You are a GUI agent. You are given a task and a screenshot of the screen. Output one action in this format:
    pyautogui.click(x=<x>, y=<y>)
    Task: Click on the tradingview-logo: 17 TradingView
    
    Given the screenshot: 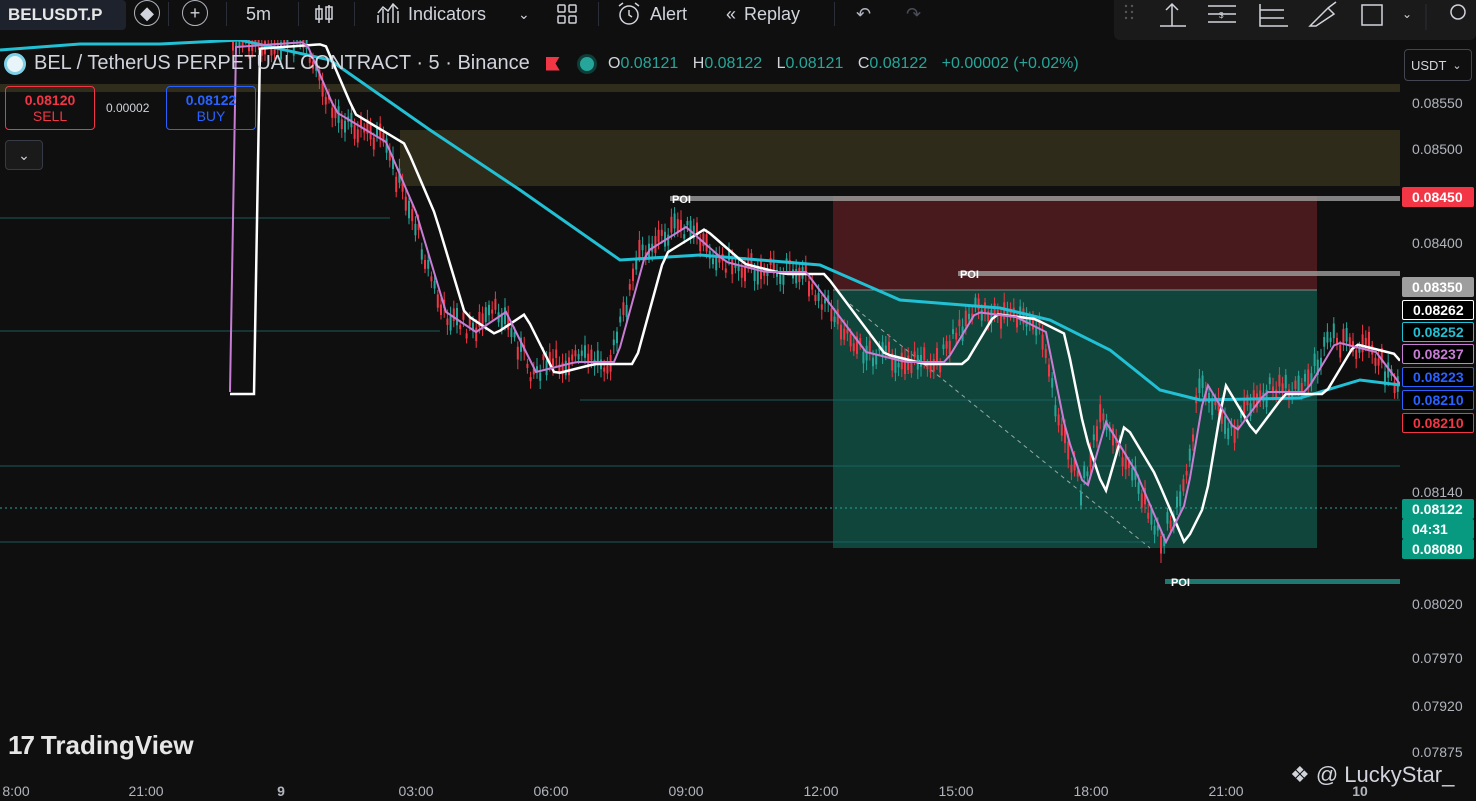 What is the action you would take?
    pyautogui.click(x=101, y=745)
    